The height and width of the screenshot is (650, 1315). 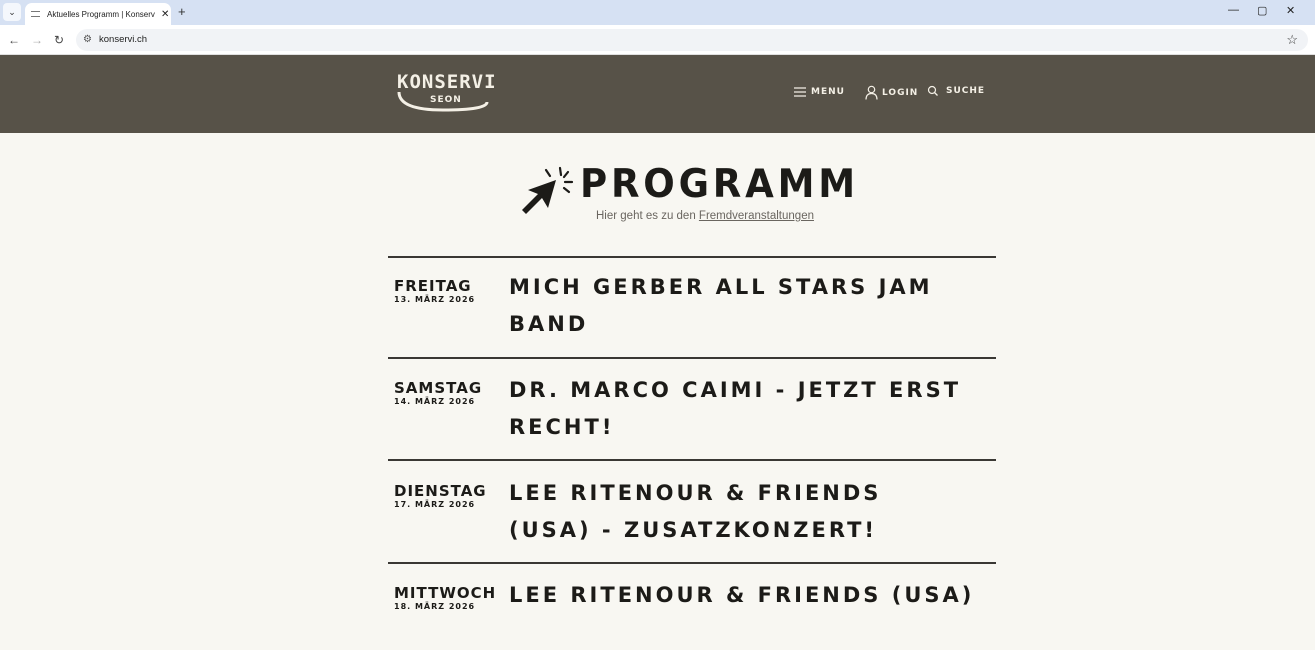 I want to click on event-day: Mittwoch, so click(x=445, y=593).